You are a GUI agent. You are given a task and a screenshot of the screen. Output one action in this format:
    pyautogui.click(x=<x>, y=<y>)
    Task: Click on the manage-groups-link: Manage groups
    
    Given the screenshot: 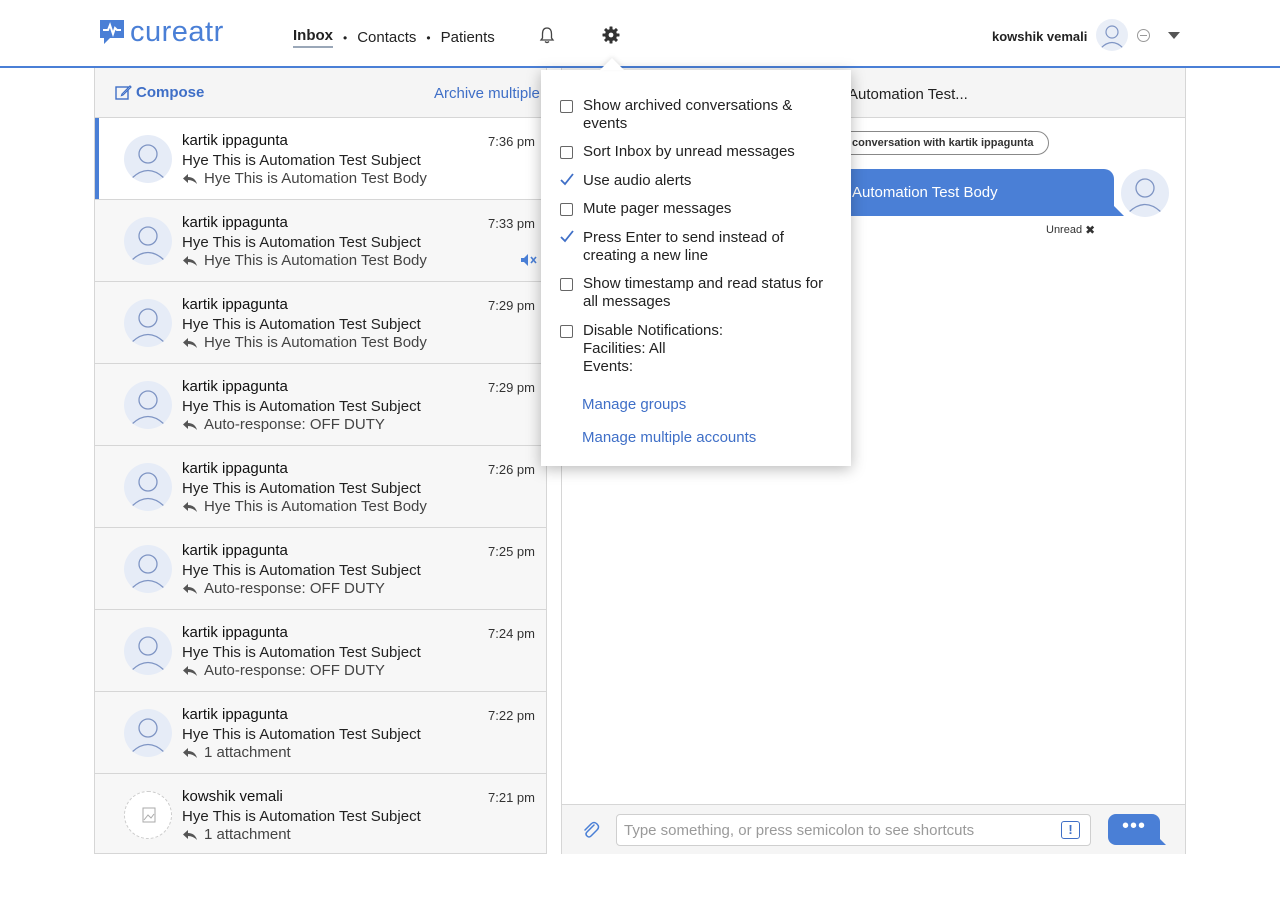 What is the action you would take?
    pyautogui.click(x=634, y=404)
    